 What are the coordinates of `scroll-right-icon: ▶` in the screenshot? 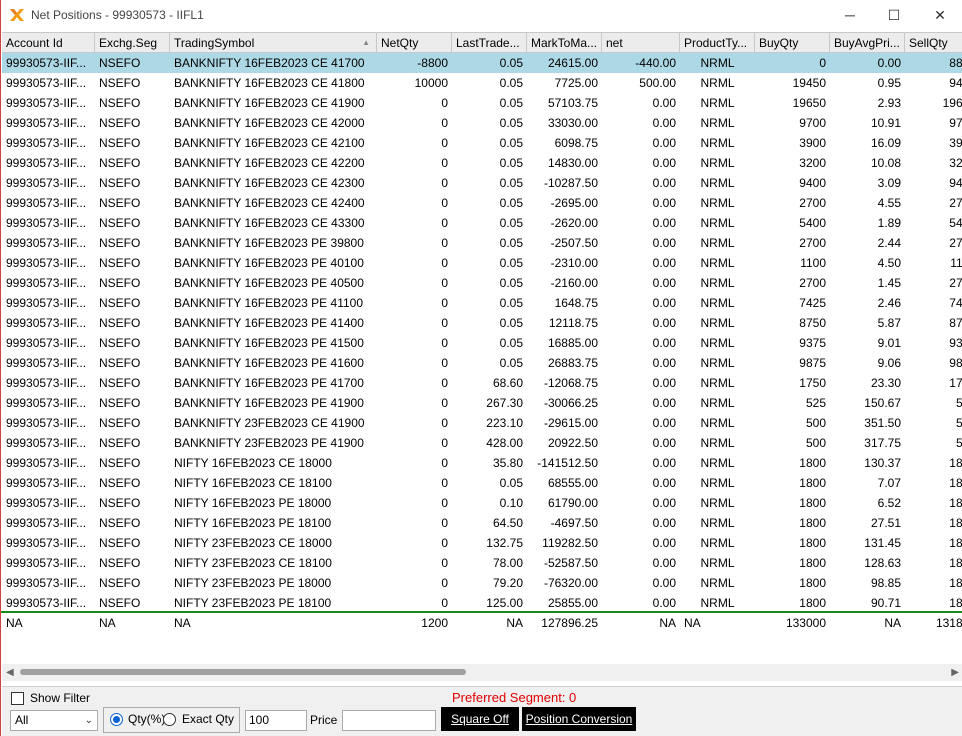 It's located at (955, 672).